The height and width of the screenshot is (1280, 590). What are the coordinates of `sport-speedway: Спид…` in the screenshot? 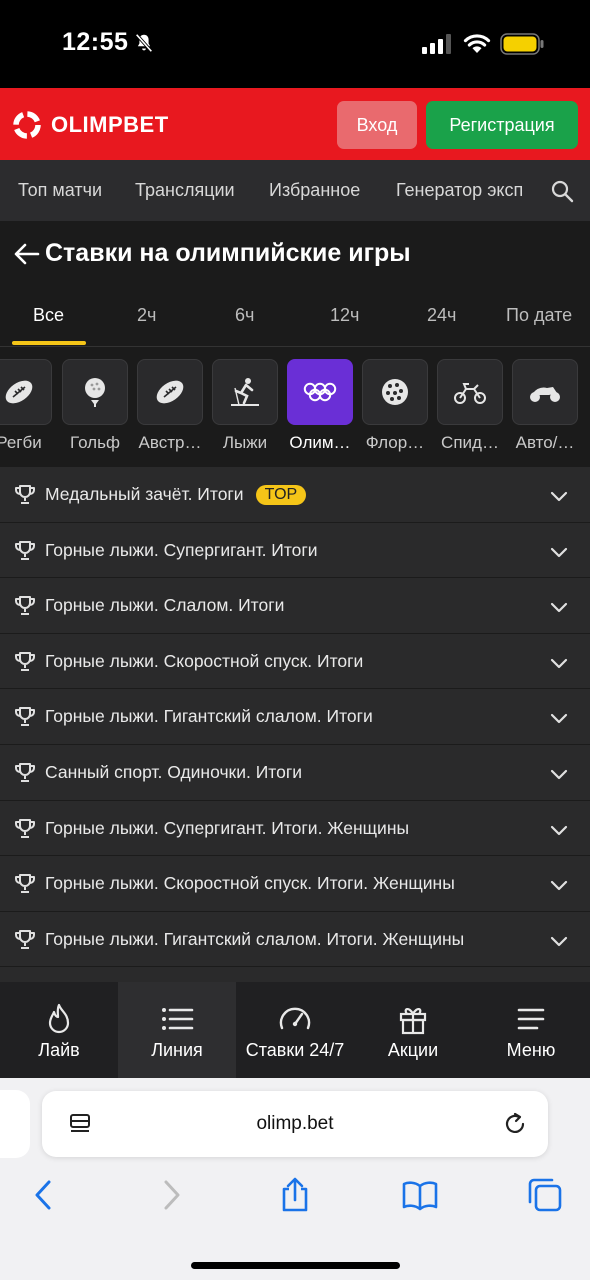 It's located at (470, 406).